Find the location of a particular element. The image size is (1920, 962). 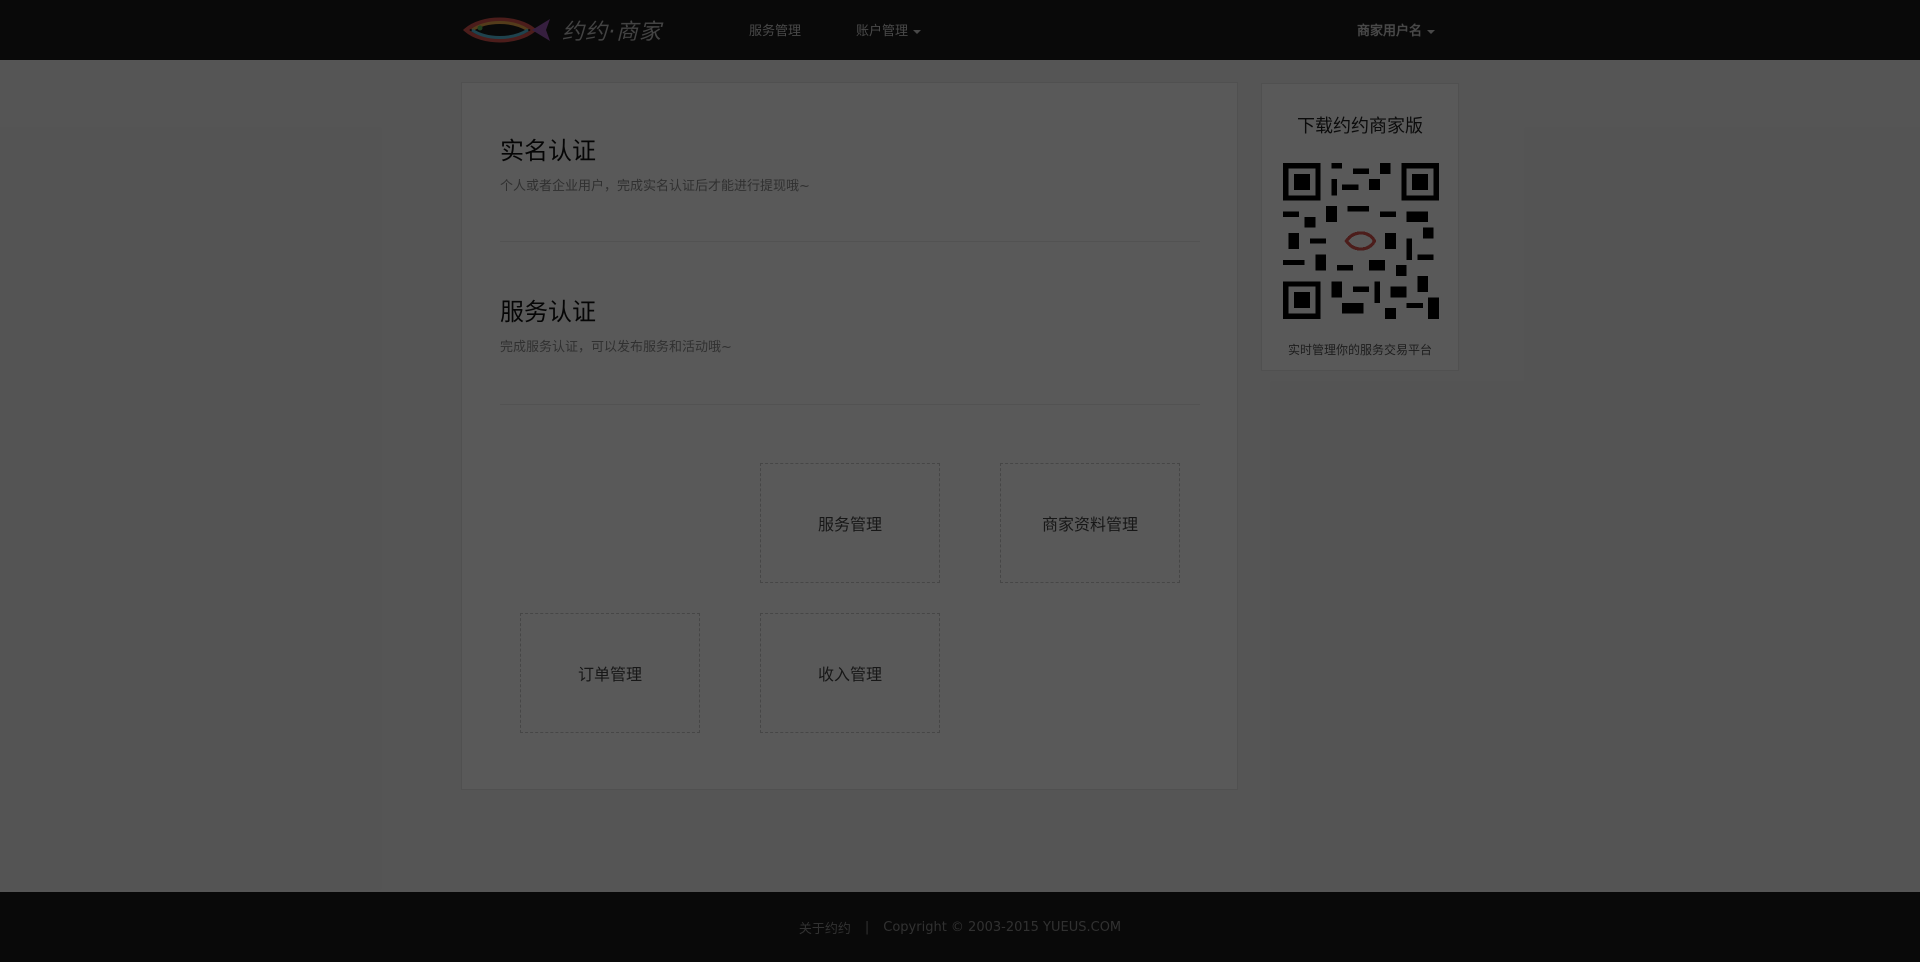

section-title-service: 服务认证 is located at coordinates (548, 312).